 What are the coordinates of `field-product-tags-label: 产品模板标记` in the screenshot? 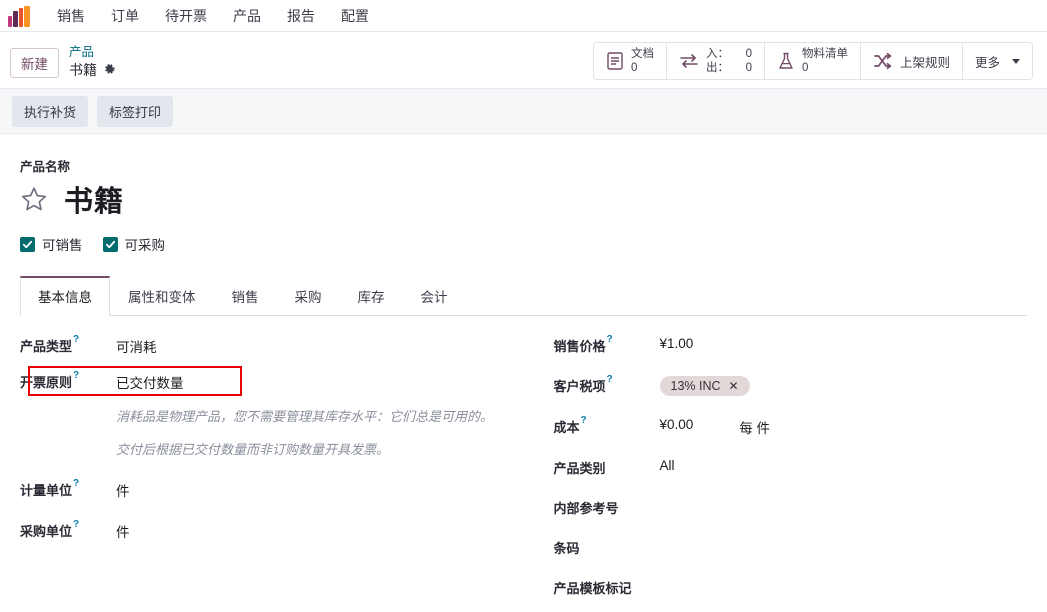 It's located at (607, 587).